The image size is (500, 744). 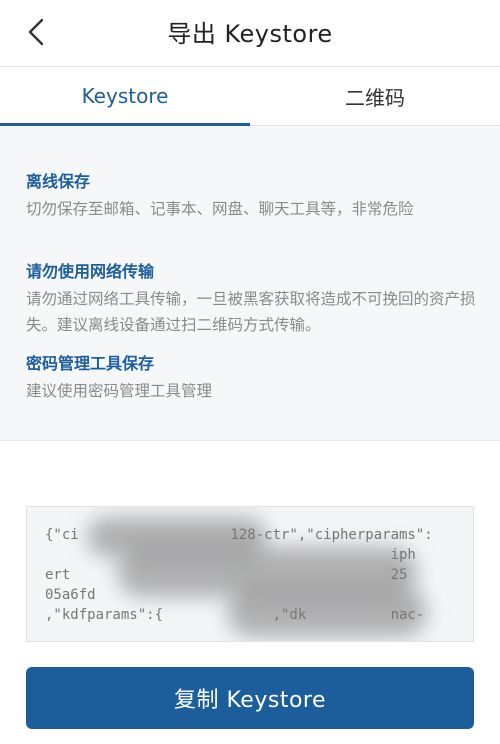 I want to click on tip-title: 请勿使用网络传输, so click(x=90, y=271).